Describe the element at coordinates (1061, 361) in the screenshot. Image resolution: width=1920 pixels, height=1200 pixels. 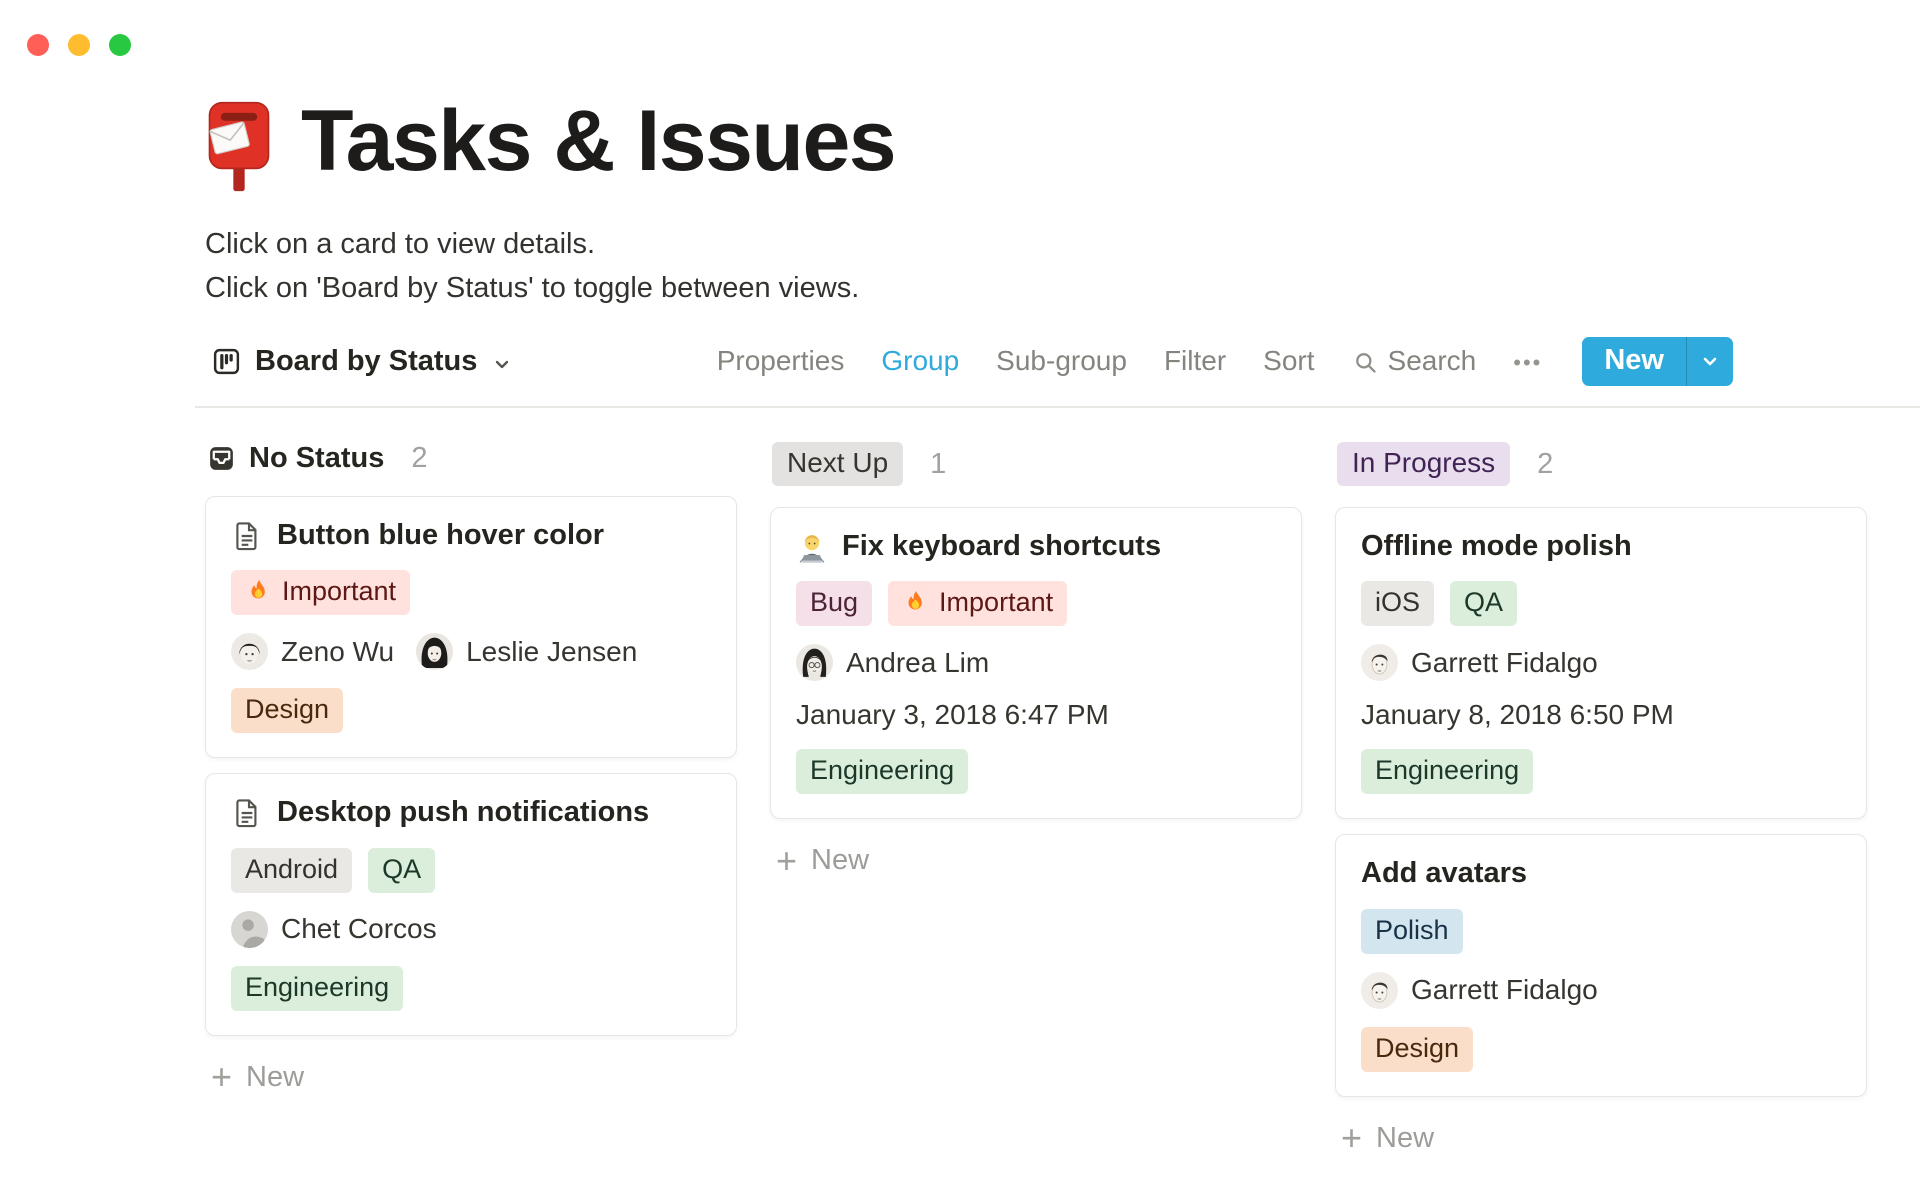
I see `sub-group-button: Sub-group` at that location.